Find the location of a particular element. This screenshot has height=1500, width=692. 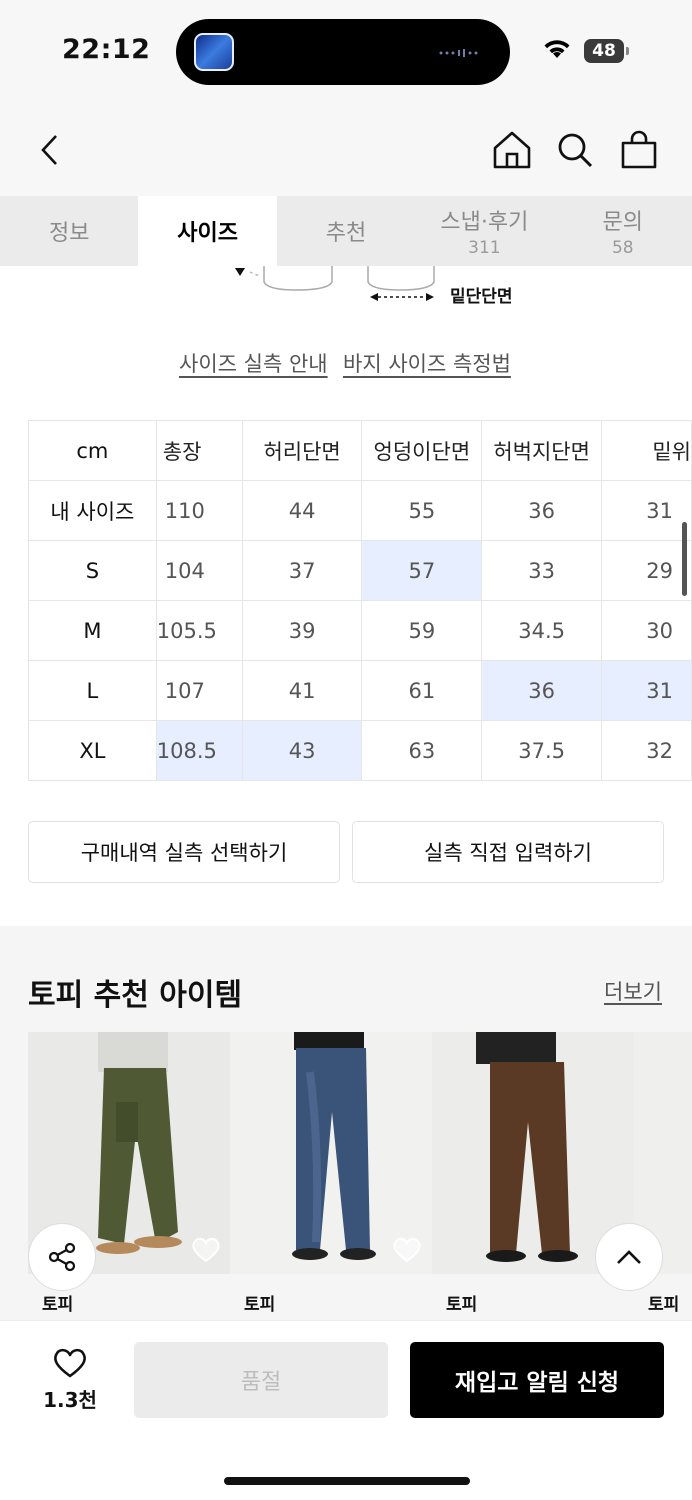

column-header: 총장 is located at coordinates (199, 450).